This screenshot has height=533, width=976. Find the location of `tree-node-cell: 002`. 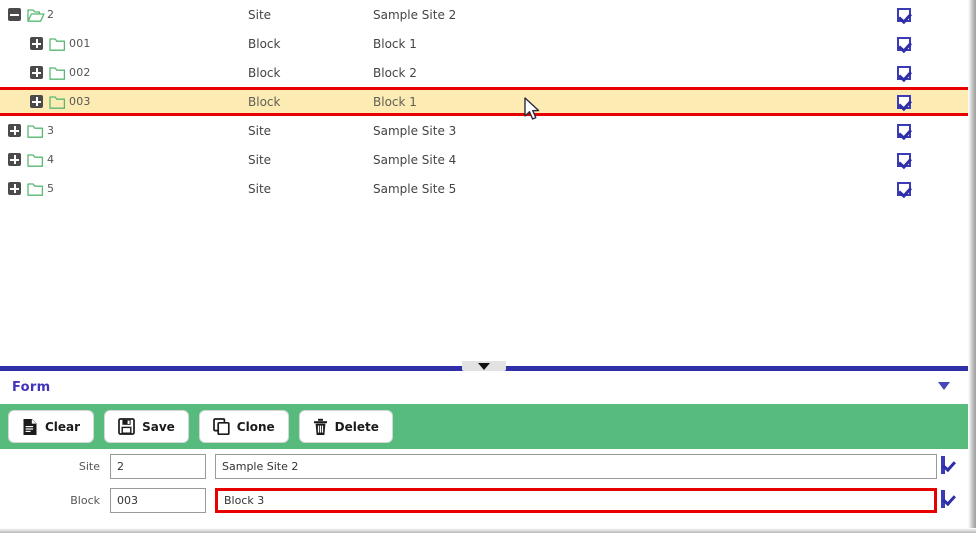

tree-node-cell: 002 is located at coordinates (45, 72).